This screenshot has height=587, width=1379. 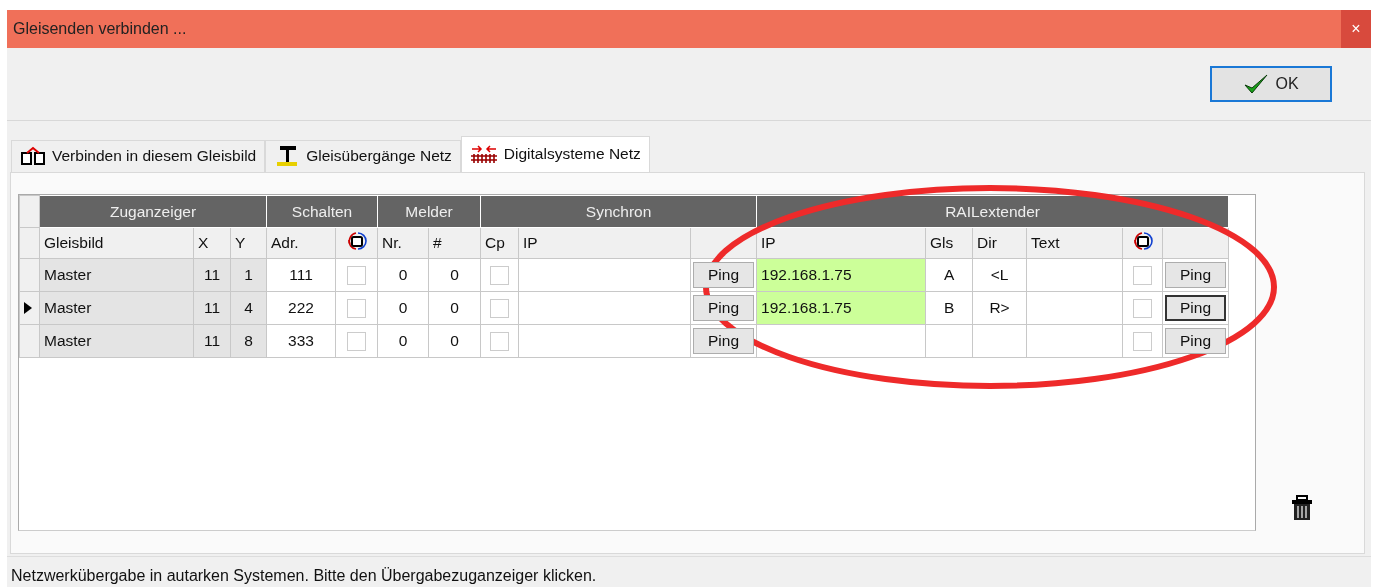 I want to click on table-cell: B, so click(x=949, y=308).